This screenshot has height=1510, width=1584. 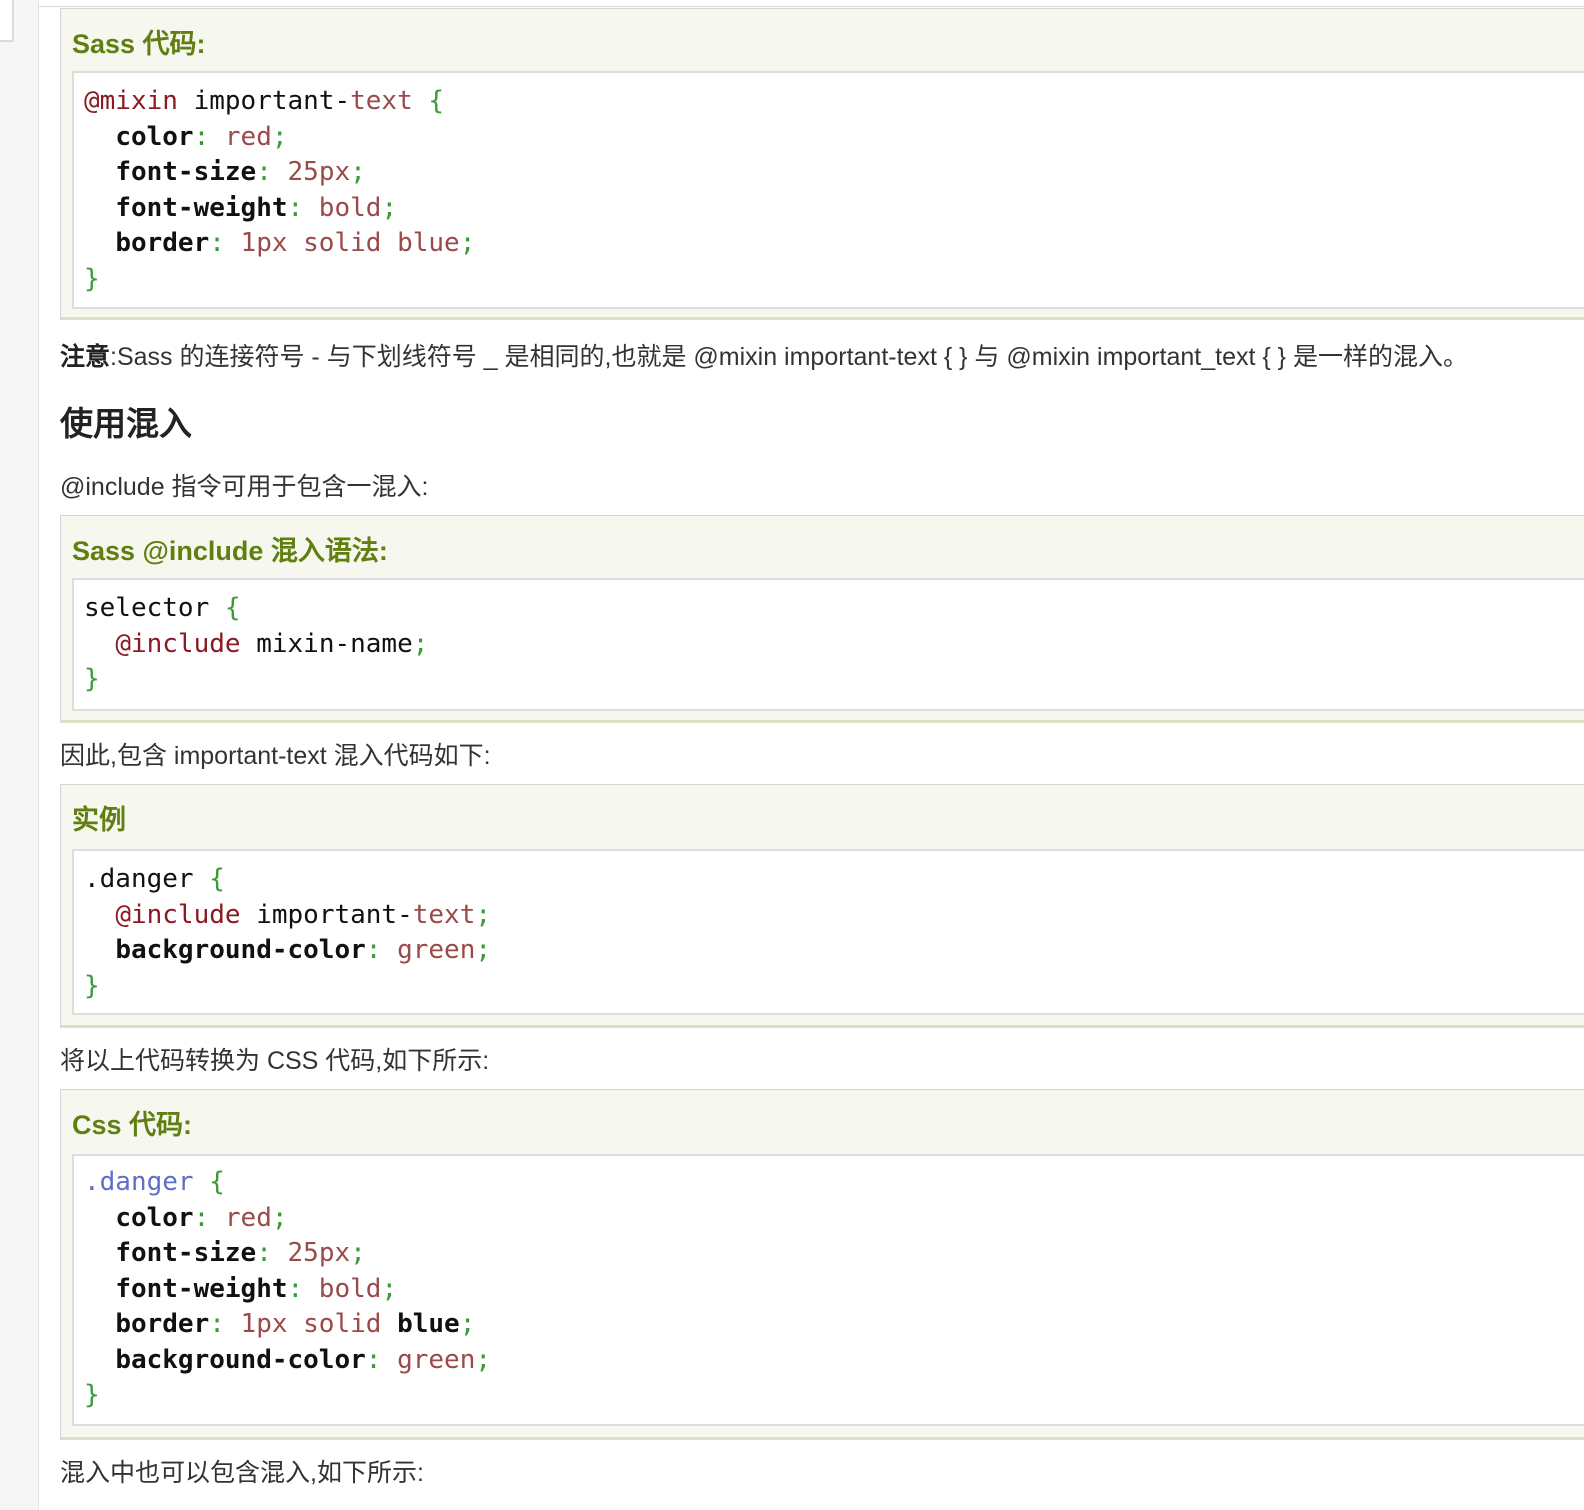 What do you see at coordinates (326, 643) in the screenshot?
I see `code-token: mixin-name` at bounding box center [326, 643].